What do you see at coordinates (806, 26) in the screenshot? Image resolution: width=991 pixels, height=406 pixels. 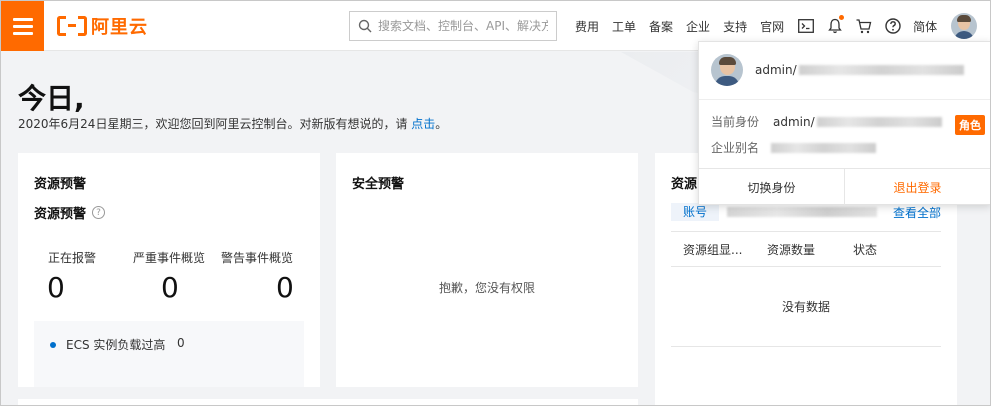 I see `terminal-icon` at bounding box center [806, 26].